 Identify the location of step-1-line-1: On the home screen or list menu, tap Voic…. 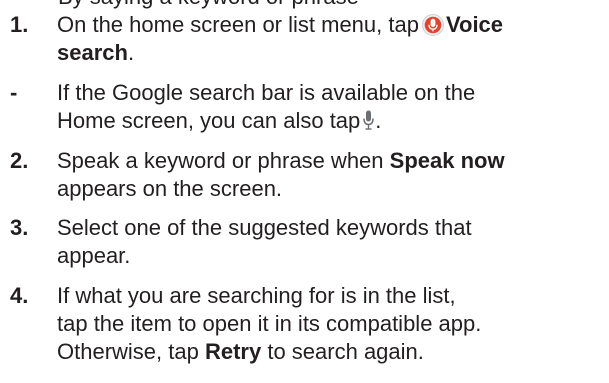
(333, 25).